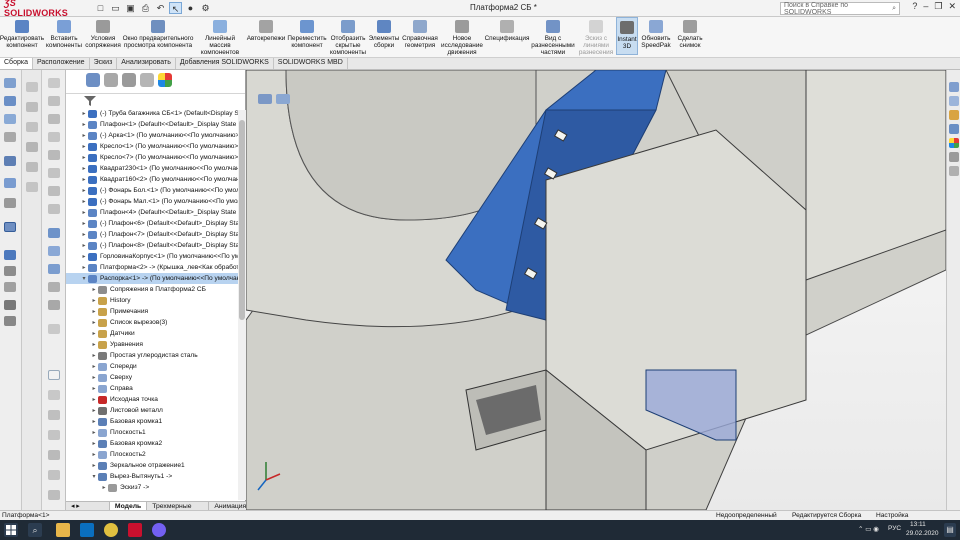 Image resolution: width=960 pixels, height=540 pixels. Describe the element at coordinates (656, 33) in the screenshot. I see `speedpak-button: Обновить SpeedPak` at that location.